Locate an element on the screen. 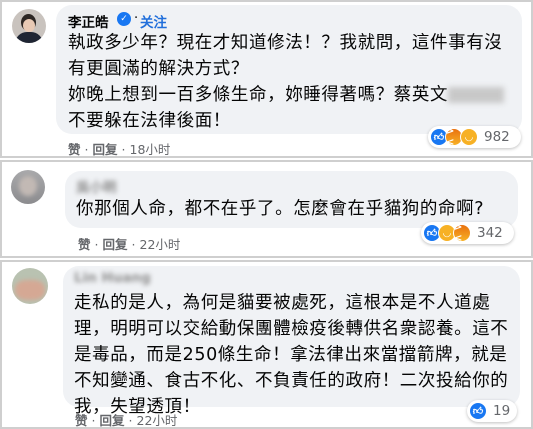 The width and height of the screenshot is (533, 429). comment-text-part: 不要躲在法律後面！ is located at coordinates (149, 121).